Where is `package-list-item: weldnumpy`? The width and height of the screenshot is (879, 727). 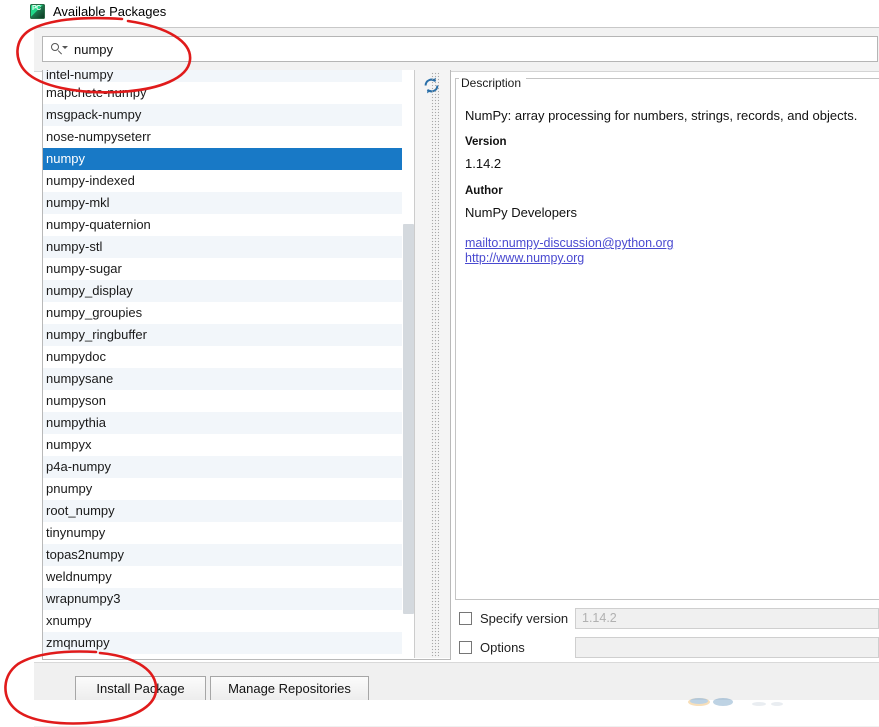 package-list-item: weldnumpy is located at coordinates (228, 577).